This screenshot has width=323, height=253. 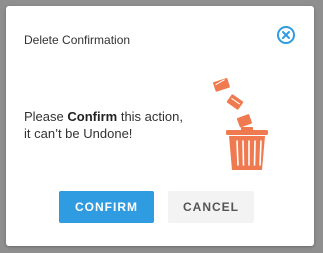 I want to click on message-prefix: Please, so click(x=46, y=116).